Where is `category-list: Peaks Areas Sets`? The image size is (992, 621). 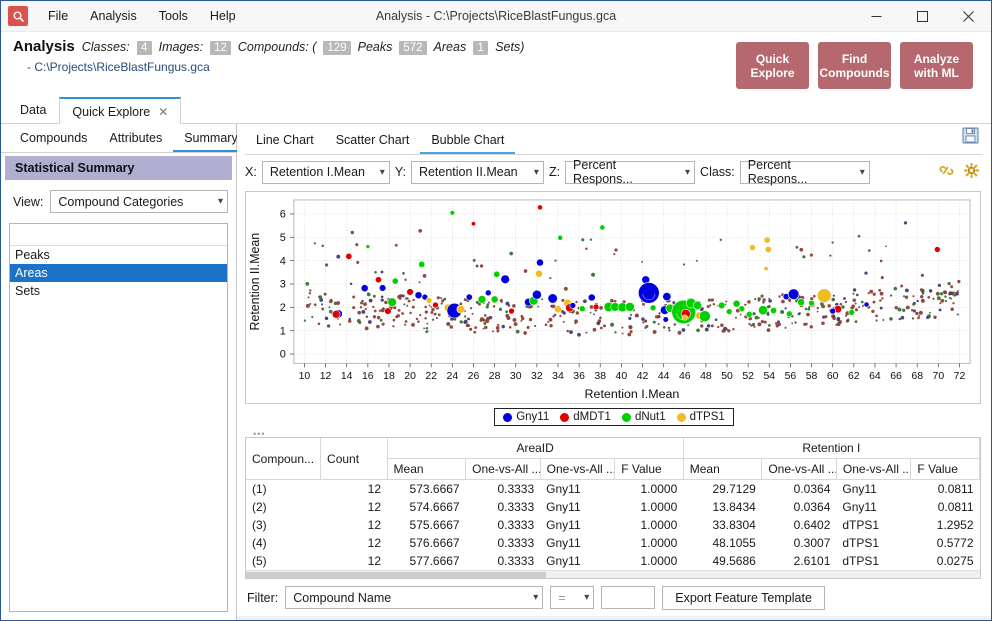
category-list: Peaks Areas Sets is located at coordinates (118, 417).